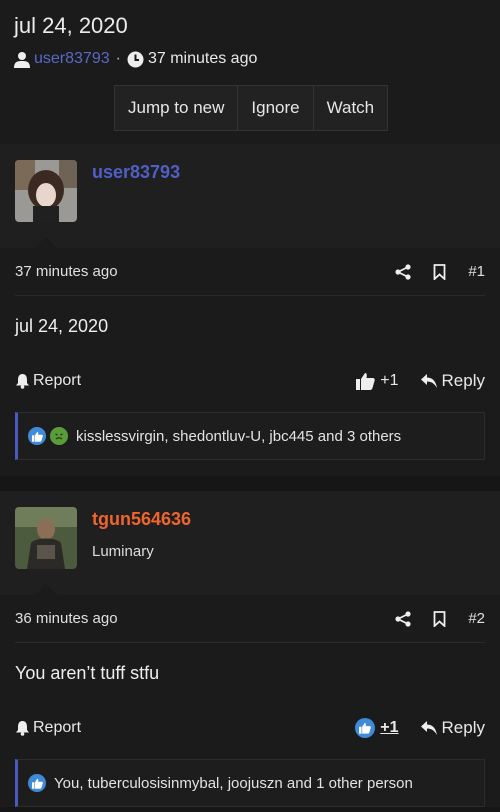 The image size is (500, 812). What do you see at coordinates (72, 59) in the screenshot?
I see `thread-author-link: user83793` at bounding box center [72, 59].